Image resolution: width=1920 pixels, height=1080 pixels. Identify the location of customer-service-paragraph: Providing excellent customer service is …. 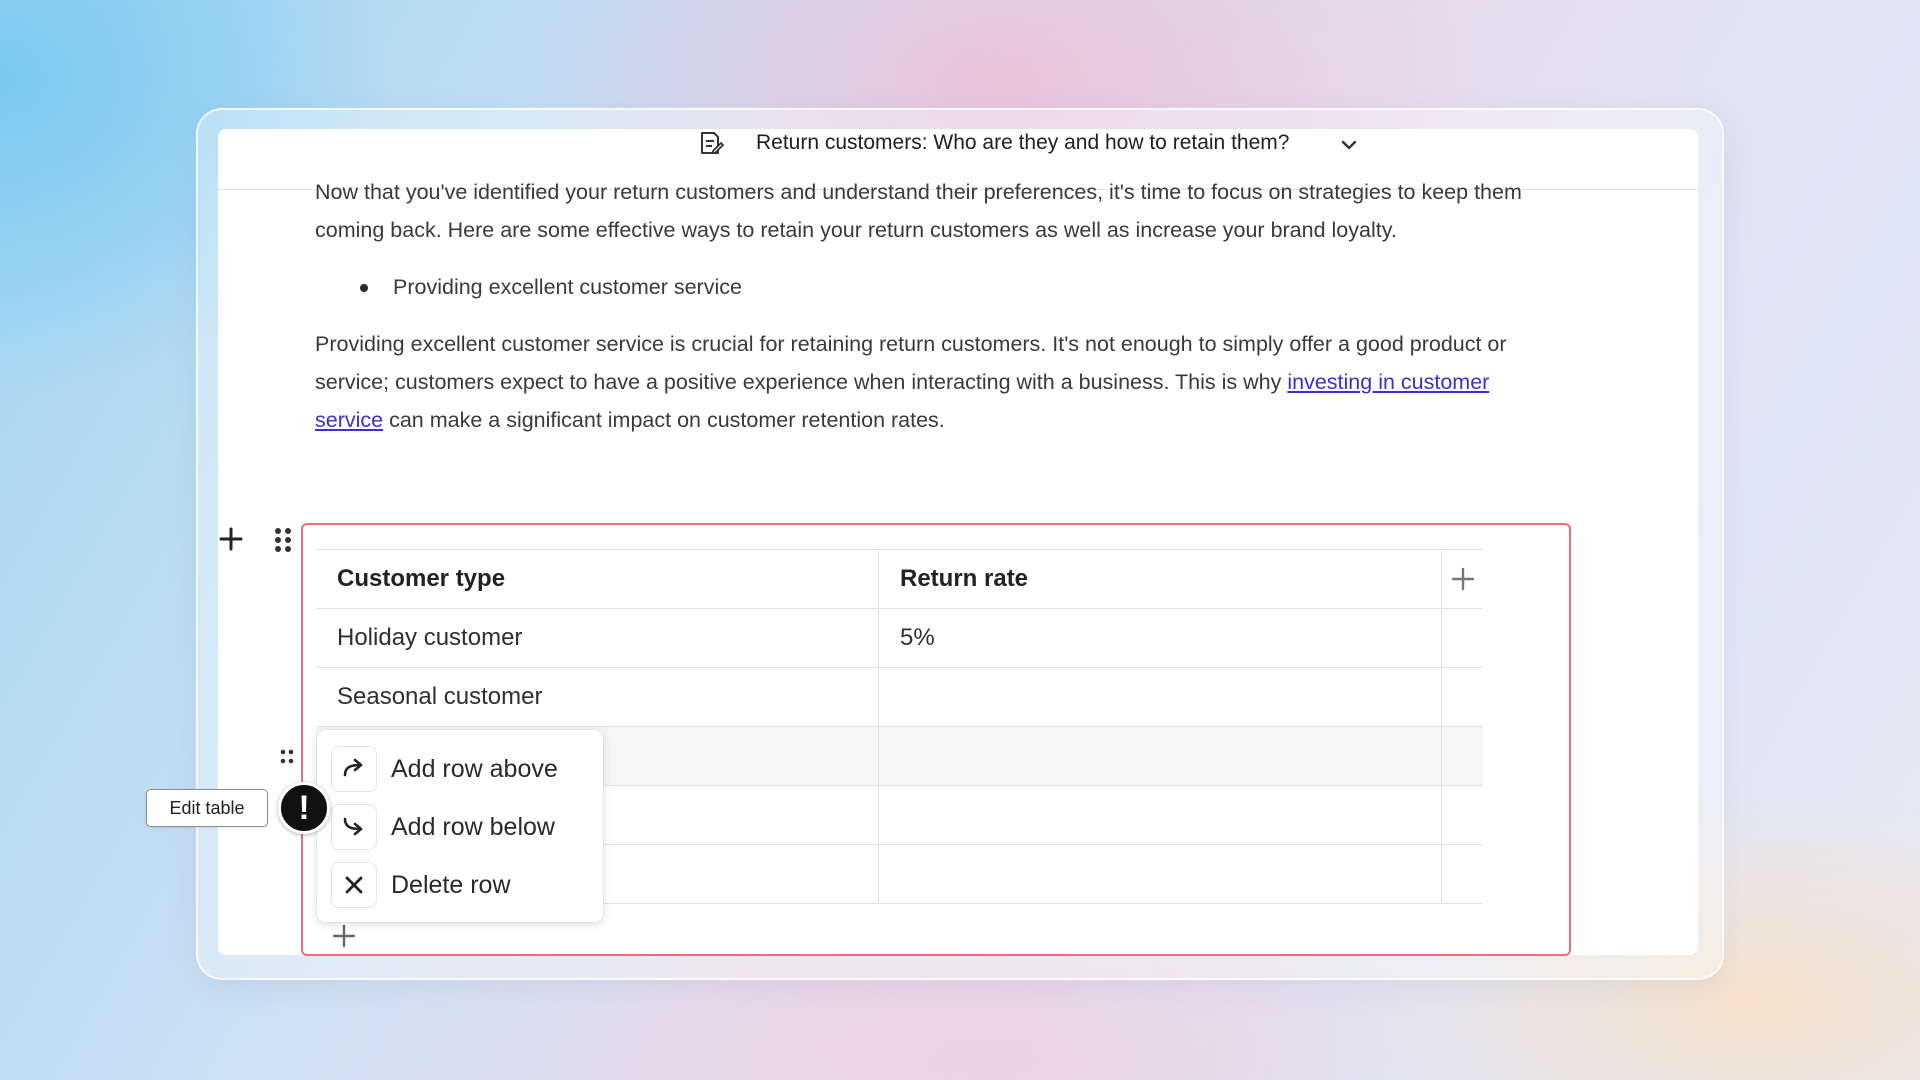
(920, 382).